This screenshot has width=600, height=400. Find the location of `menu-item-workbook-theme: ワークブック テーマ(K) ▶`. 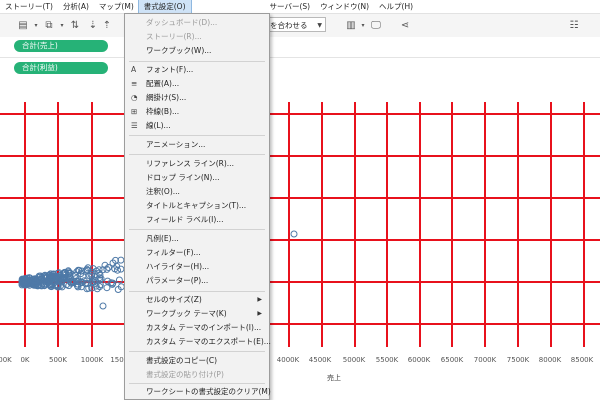

menu-item-workbook-theme: ワークブック テーマ(K) ▶ is located at coordinates (197, 314).